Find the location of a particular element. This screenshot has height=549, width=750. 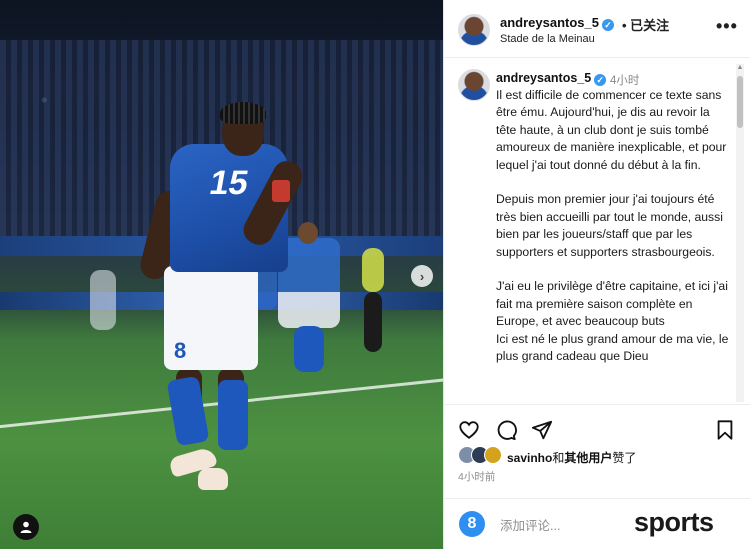

likes-text: savinho和其他用户赞了 is located at coordinates (571, 457).